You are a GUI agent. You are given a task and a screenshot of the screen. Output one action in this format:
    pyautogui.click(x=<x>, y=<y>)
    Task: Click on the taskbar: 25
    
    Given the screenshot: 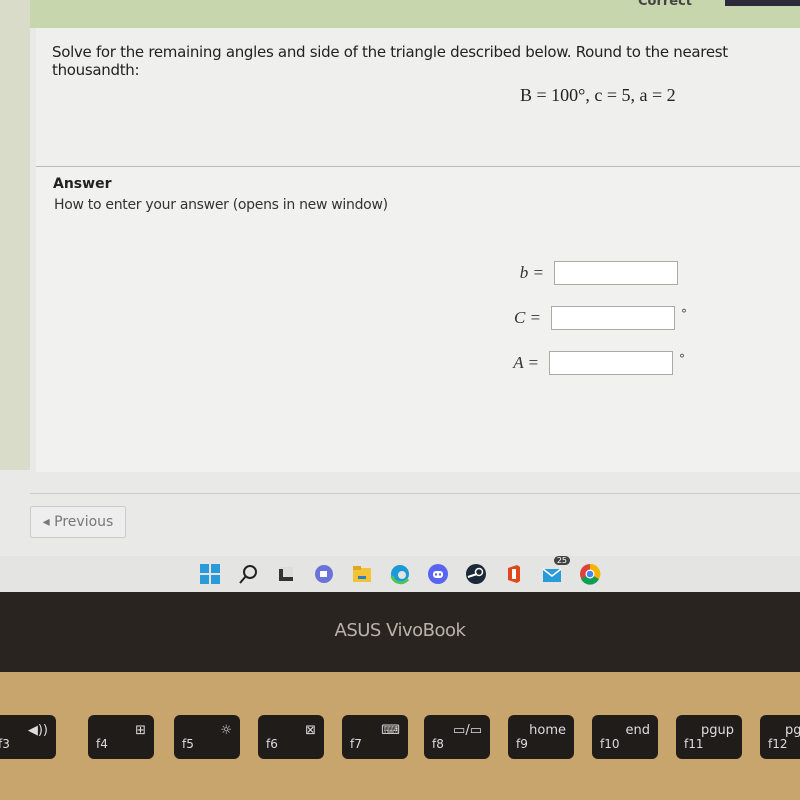 What is the action you would take?
    pyautogui.click(x=400, y=574)
    